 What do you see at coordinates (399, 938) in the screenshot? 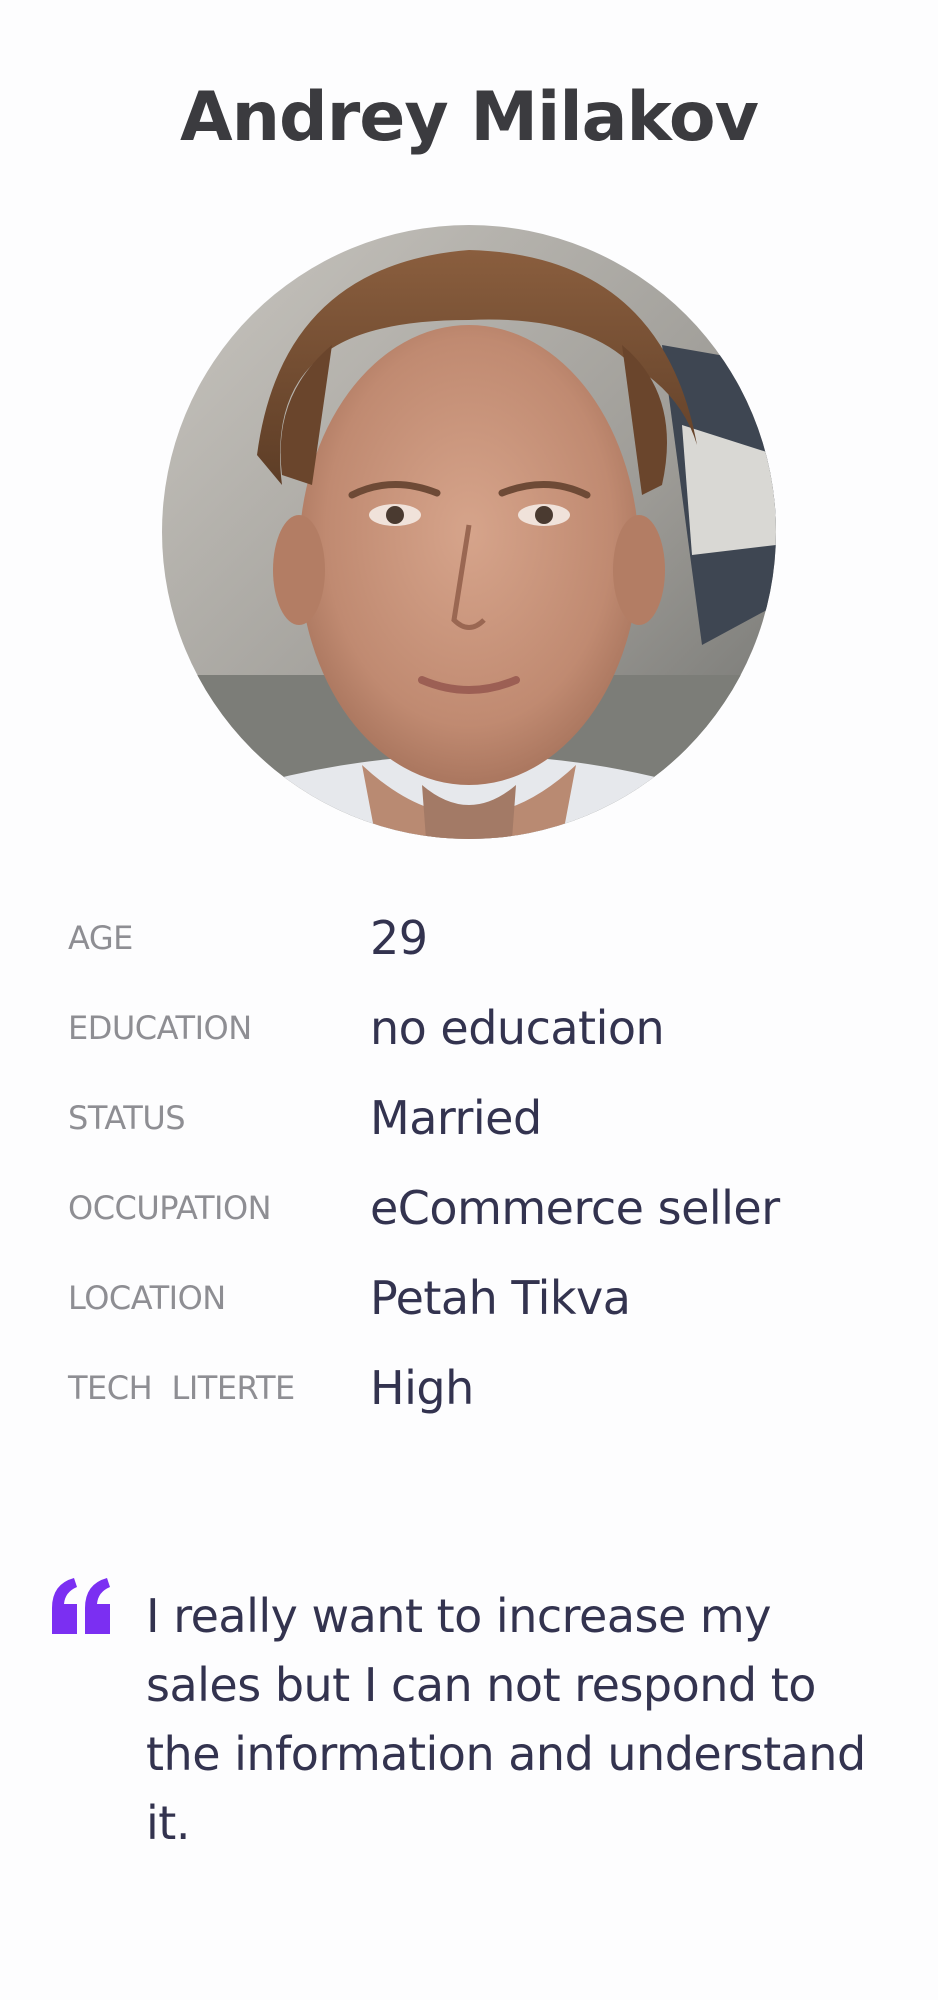
I see `detail-value: 29` at bounding box center [399, 938].